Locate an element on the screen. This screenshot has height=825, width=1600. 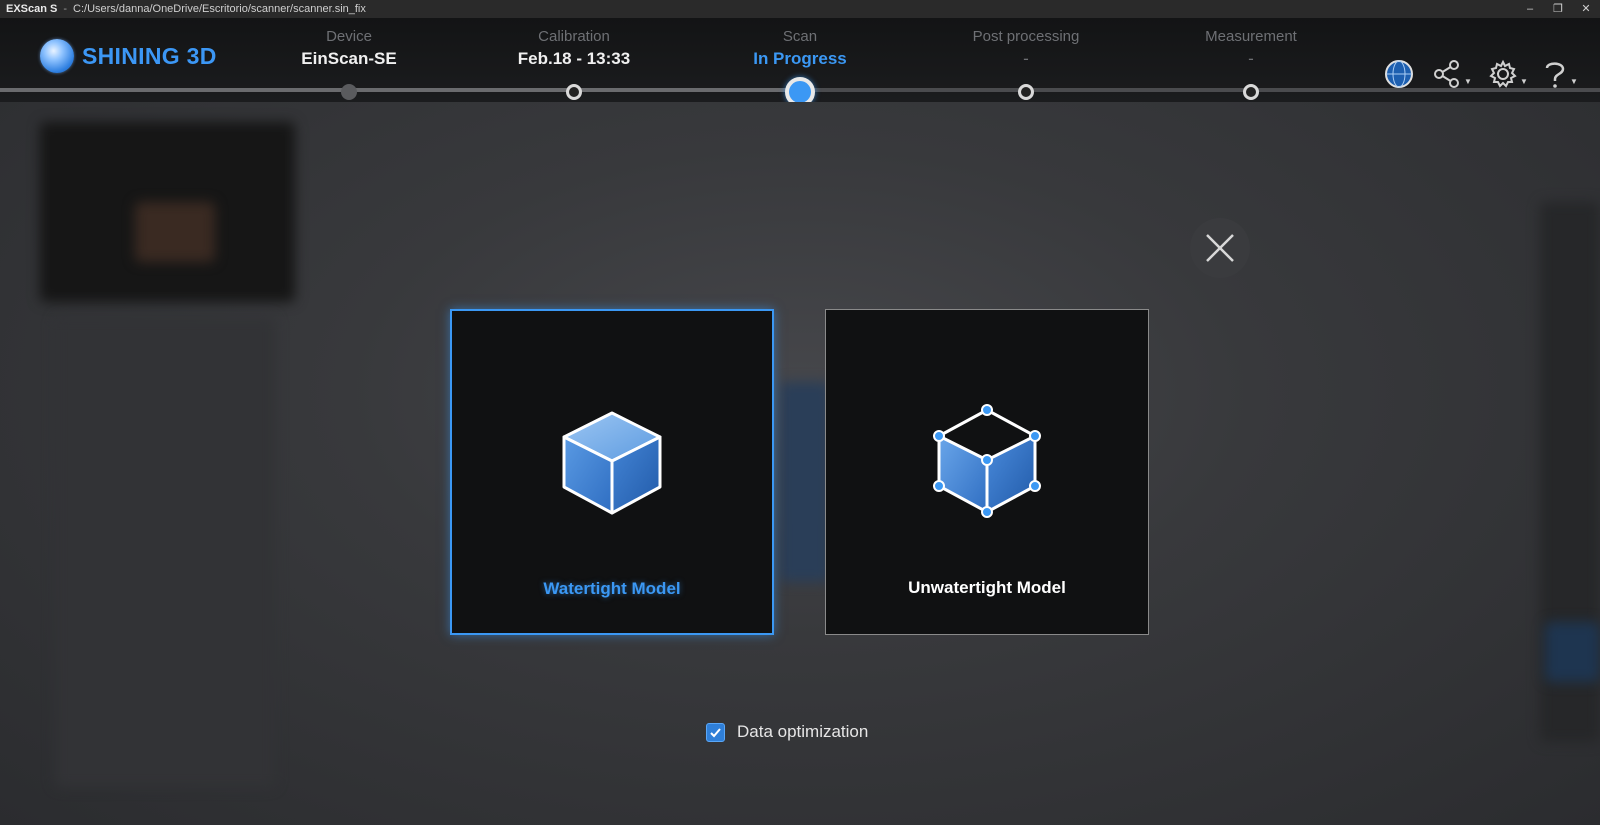
camera-object-blurred is located at coordinates (175, 232).